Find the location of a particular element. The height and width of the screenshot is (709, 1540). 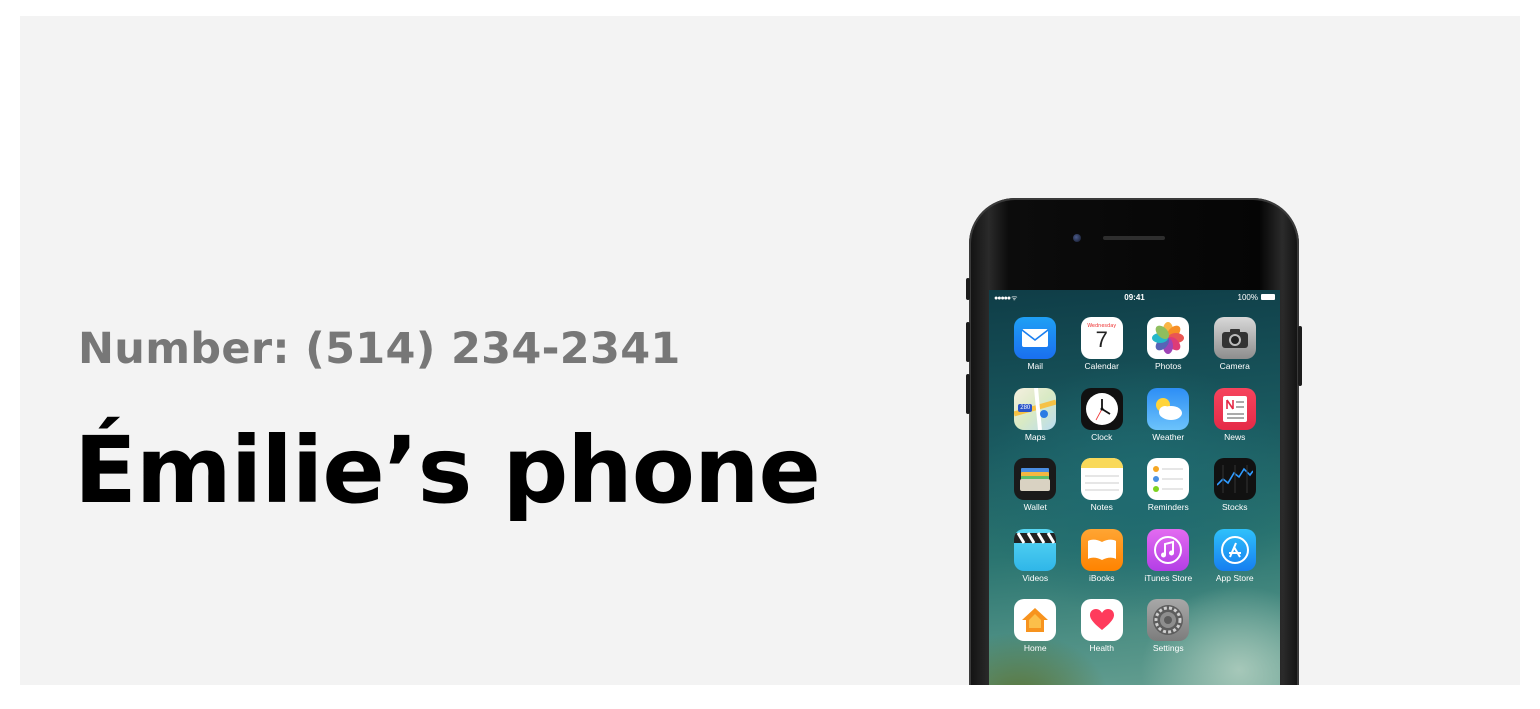

calendar-icon: Wednesday 7 is located at coordinates (1101, 338).